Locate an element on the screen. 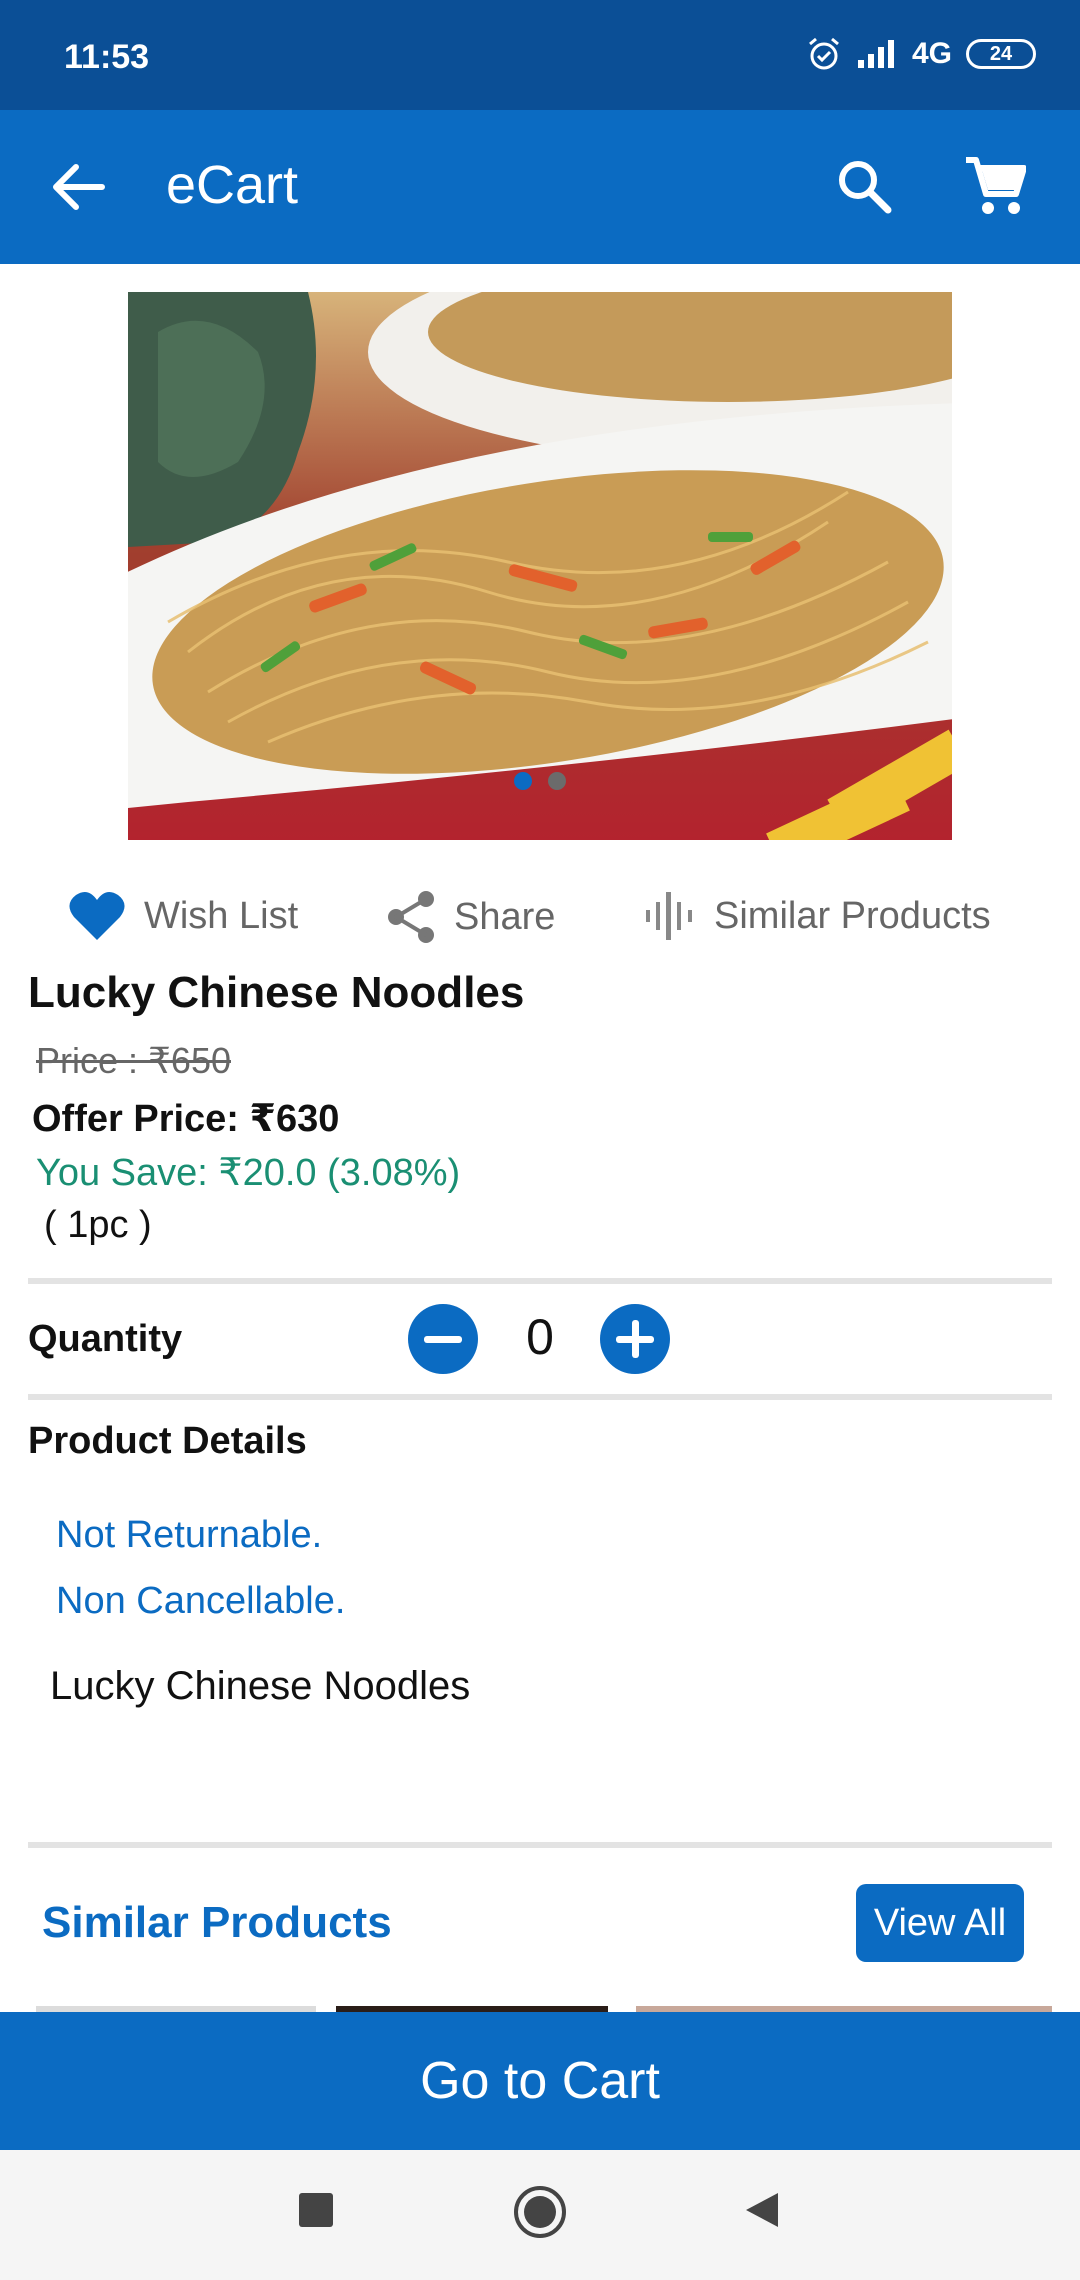 The image size is (1080, 2280). quantity-value: 0 is located at coordinates (540, 1337).